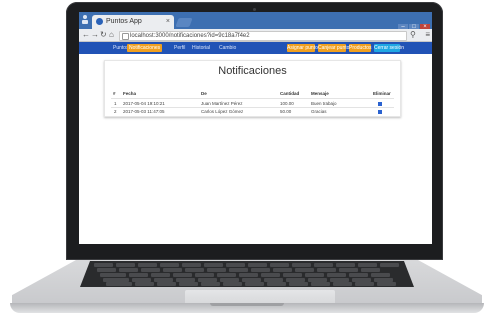 This screenshot has height=321, width=494. What do you see at coordinates (179, 48) in the screenshot?
I see `nav-link-perfil: Perfil` at bounding box center [179, 48].